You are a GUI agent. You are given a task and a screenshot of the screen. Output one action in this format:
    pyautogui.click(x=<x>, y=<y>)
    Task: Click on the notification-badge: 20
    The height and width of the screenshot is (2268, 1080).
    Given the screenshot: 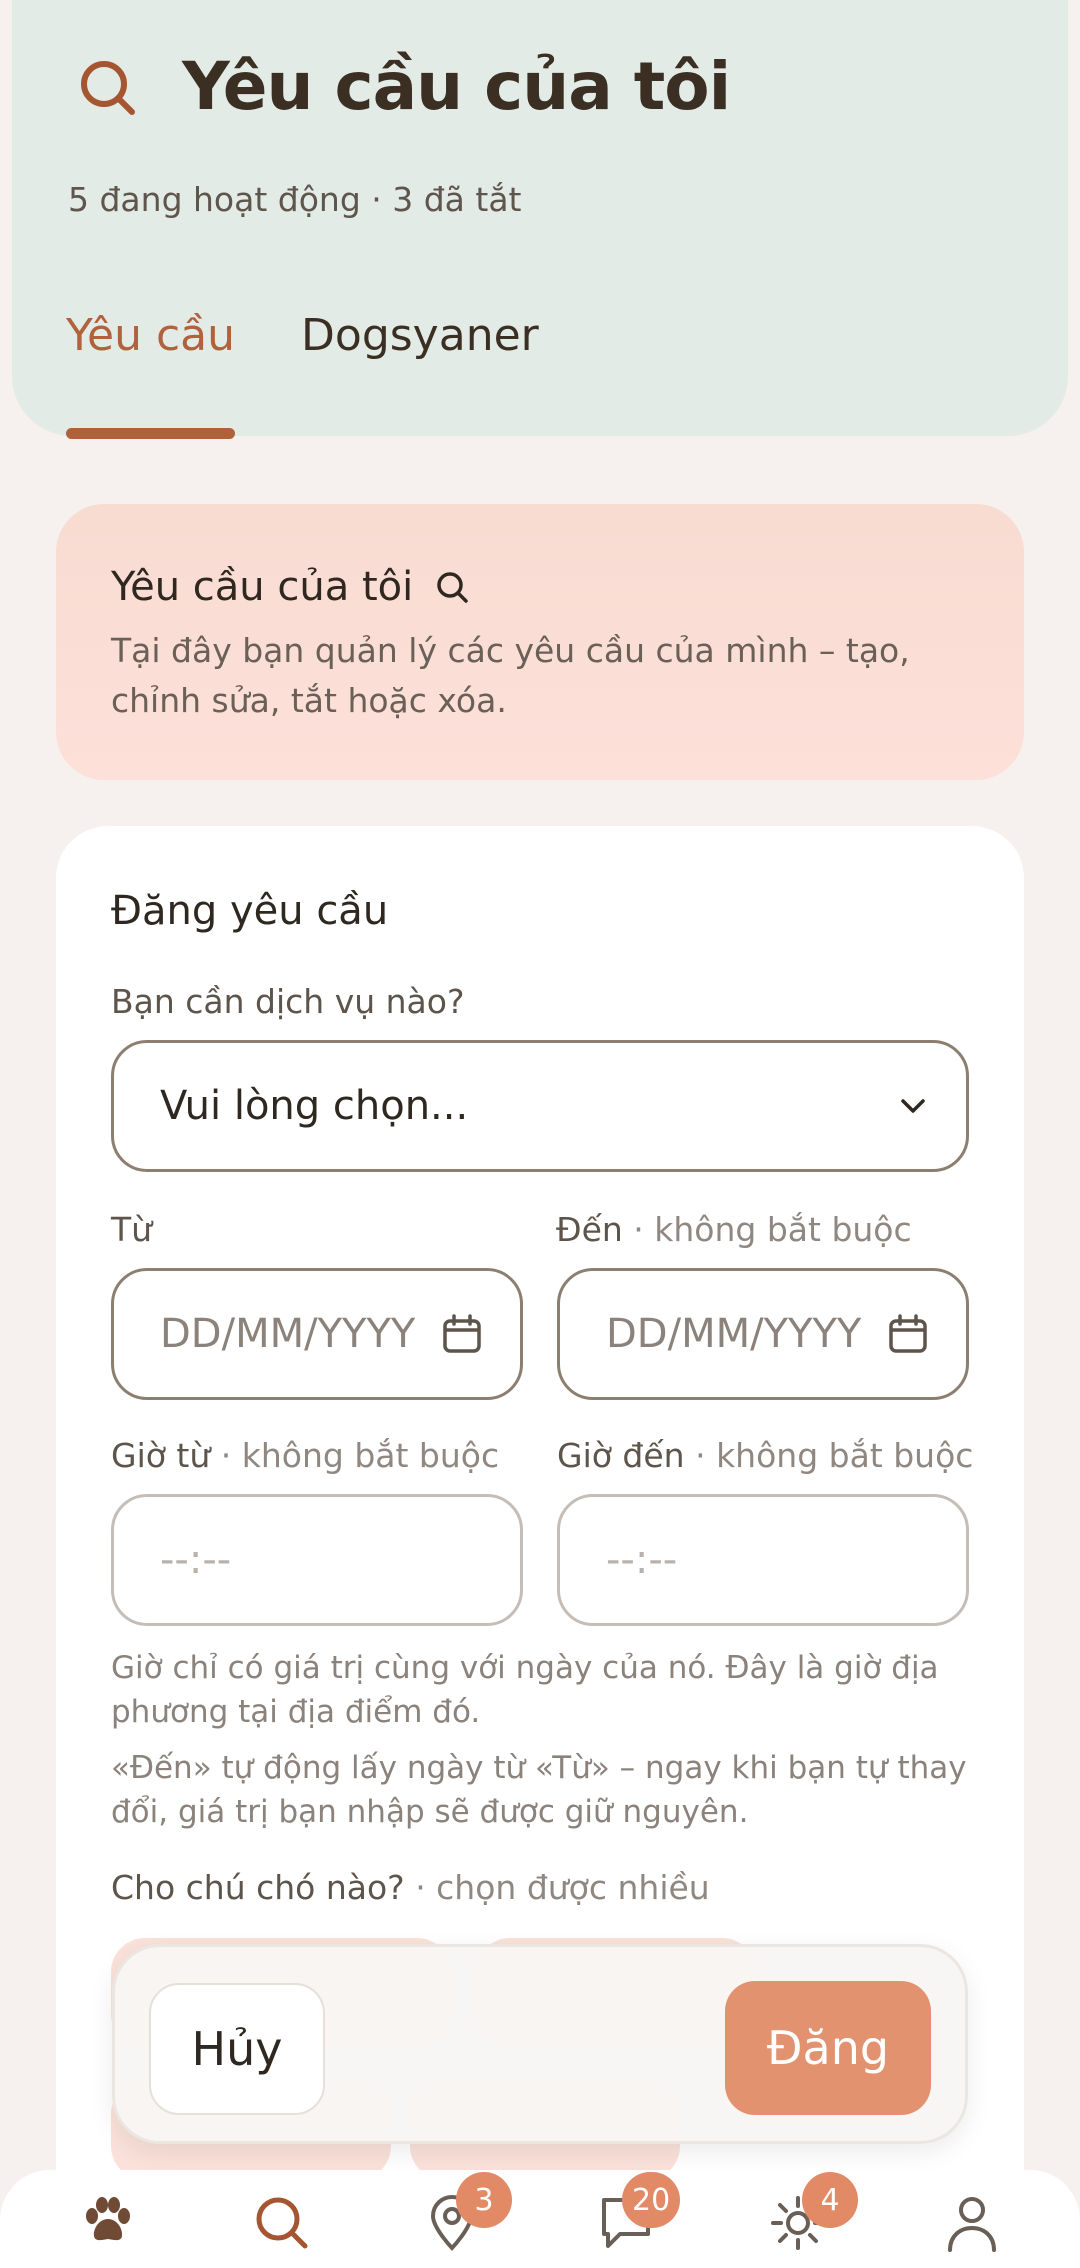 What is the action you would take?
    pyautogui.click(x=651, y=2200)
    